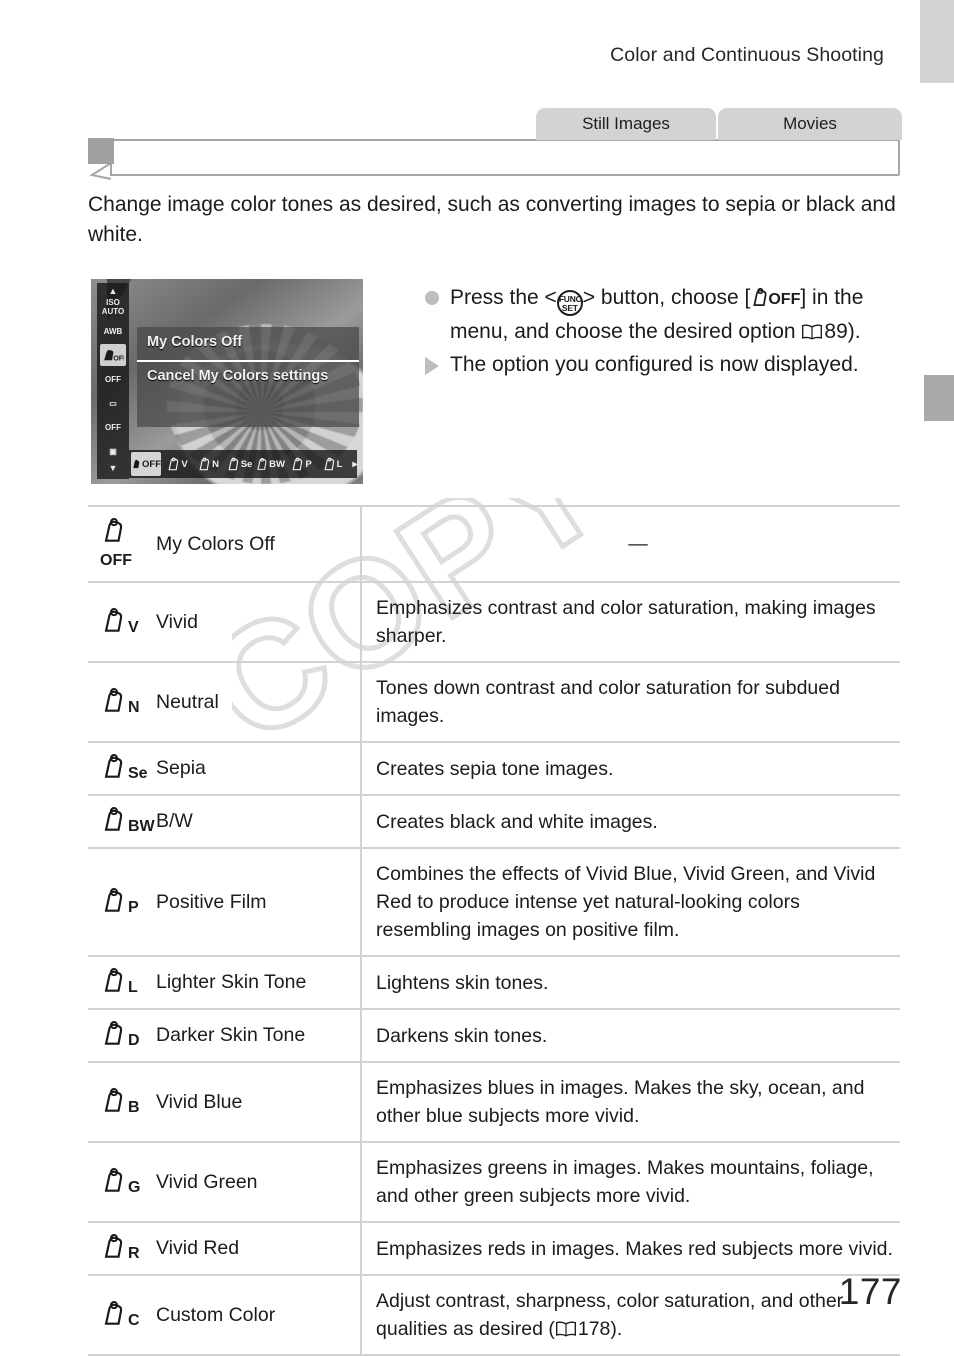 This screenshot has height=1356, width=954. I want to click on tab-still-images: Still Images, so click(626, 124).